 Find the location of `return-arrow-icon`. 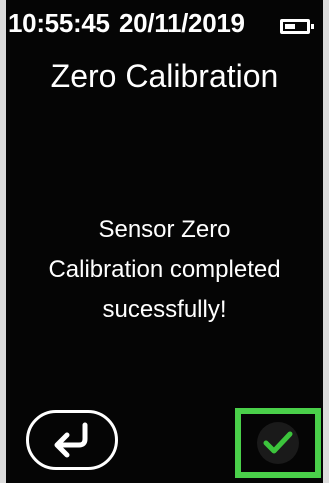

return-arrow-icon is located at coordinates (71, 440).